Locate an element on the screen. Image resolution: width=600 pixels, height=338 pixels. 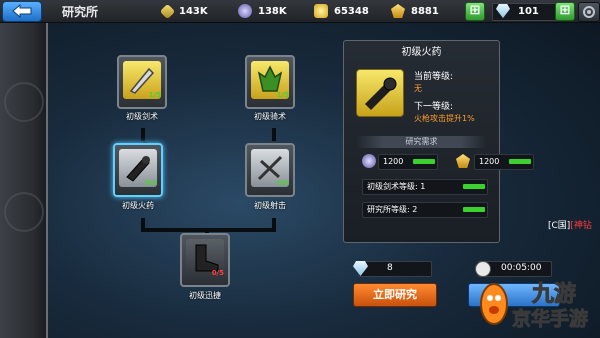
skill-node-shooting: 0/5 is located at coordinates (270, 170).